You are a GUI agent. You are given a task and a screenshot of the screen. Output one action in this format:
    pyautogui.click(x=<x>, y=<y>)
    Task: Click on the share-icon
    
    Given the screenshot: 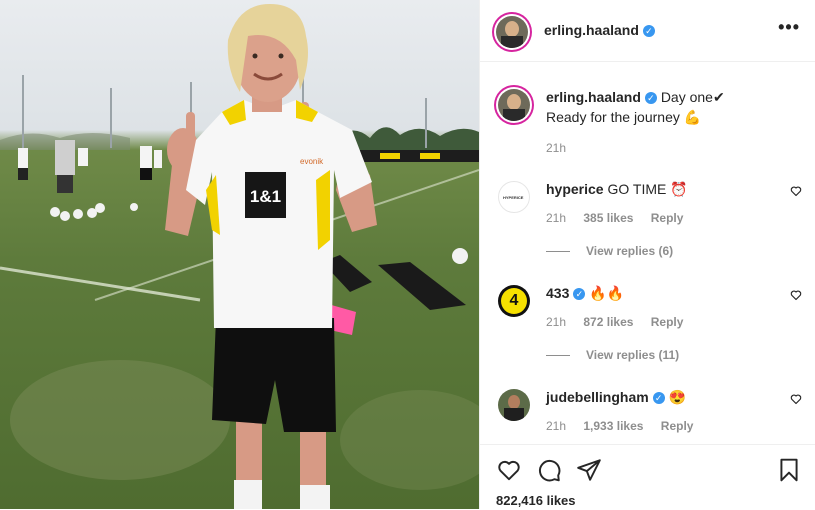 What is the action you would take?
    pyautogui.click(x=589, y=470)
    